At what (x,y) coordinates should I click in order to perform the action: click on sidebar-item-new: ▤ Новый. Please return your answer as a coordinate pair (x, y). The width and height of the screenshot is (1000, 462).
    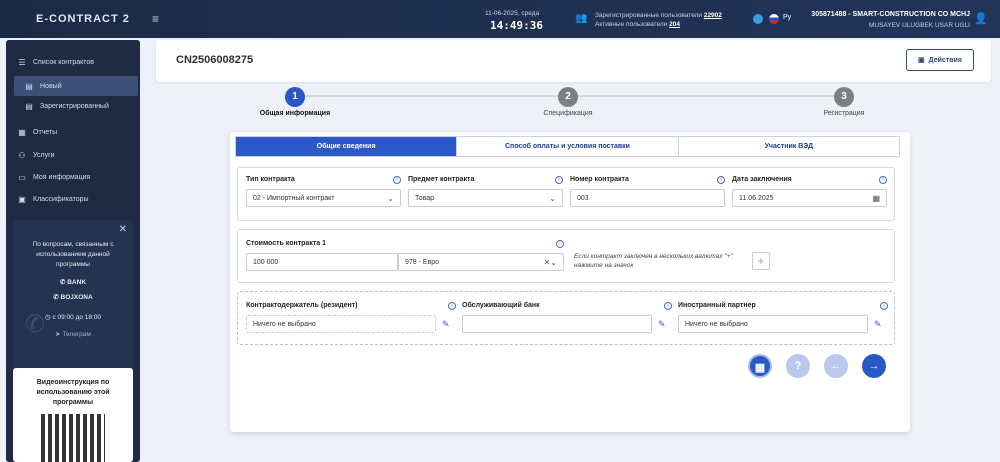
    Looking at the image, I should click on (76, 86).